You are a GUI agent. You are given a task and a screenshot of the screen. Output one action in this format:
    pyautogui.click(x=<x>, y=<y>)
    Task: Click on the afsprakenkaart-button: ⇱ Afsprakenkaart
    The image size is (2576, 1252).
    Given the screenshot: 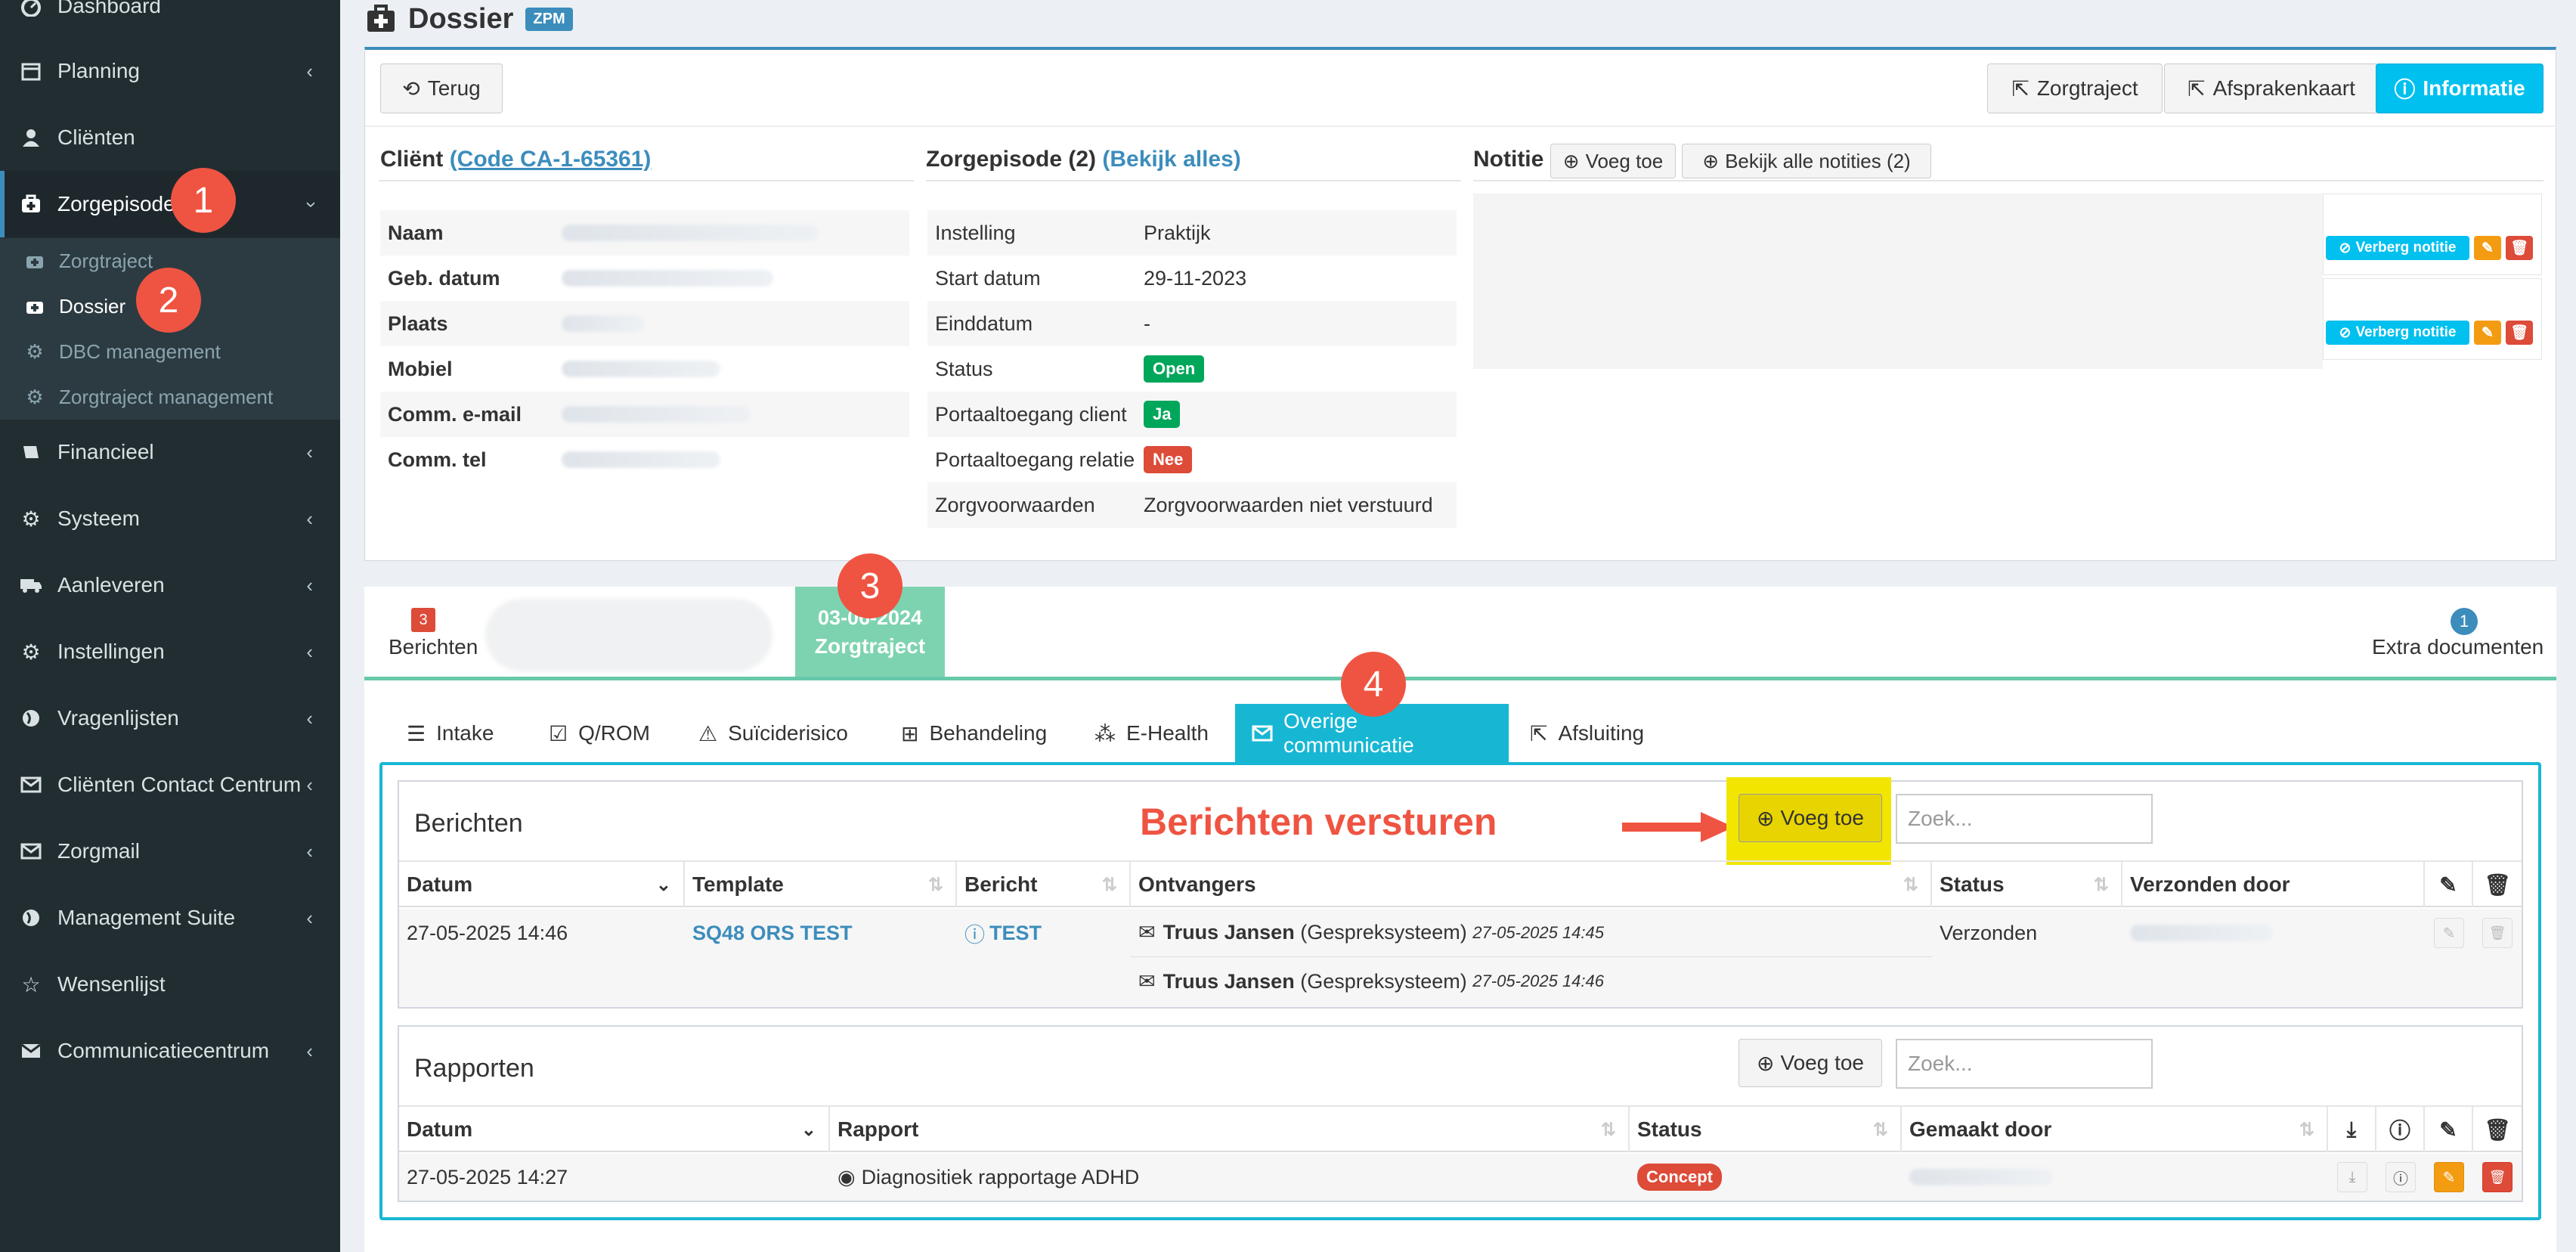 What is the action you would take?
    pyautogui.click(x=2271, y=89)
    